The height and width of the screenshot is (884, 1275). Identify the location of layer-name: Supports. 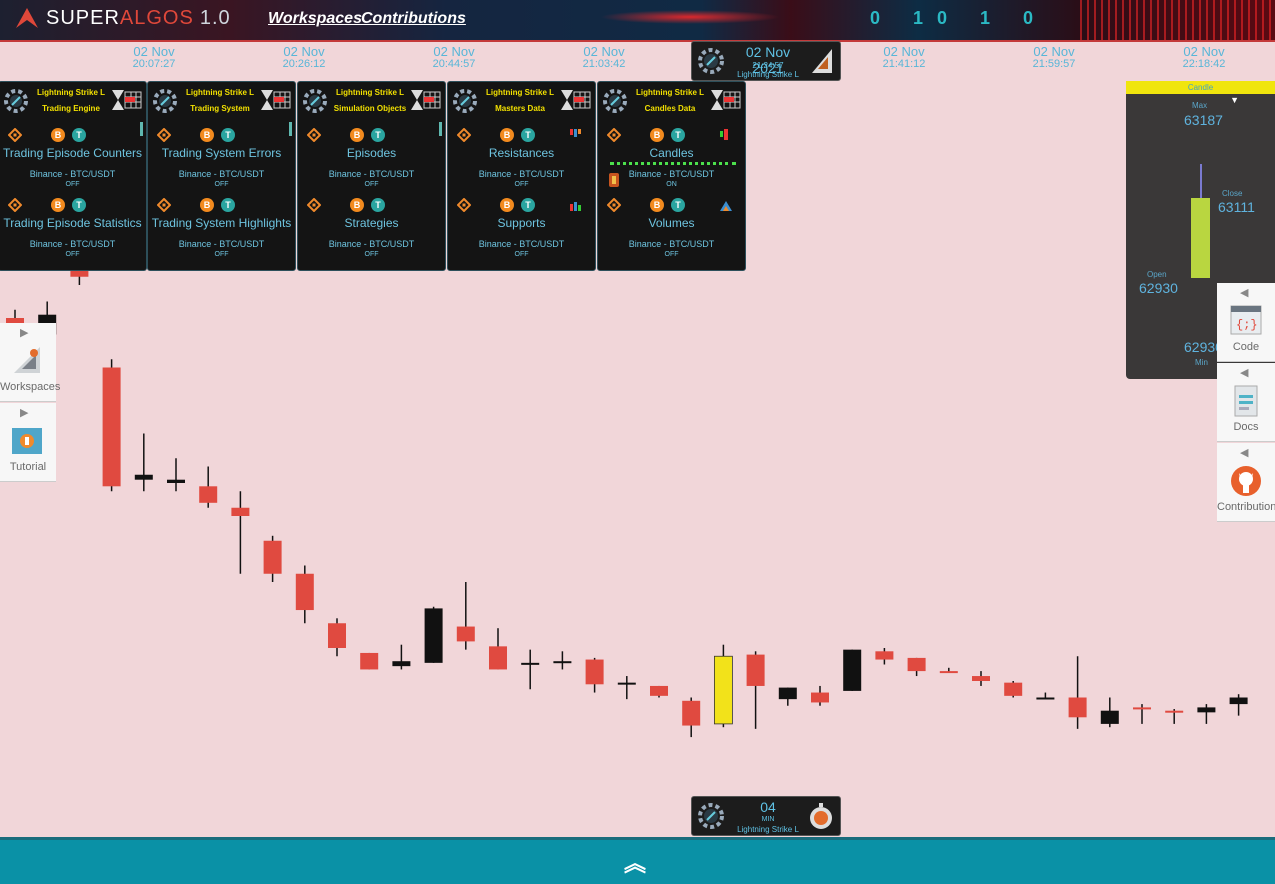
(521, 223).